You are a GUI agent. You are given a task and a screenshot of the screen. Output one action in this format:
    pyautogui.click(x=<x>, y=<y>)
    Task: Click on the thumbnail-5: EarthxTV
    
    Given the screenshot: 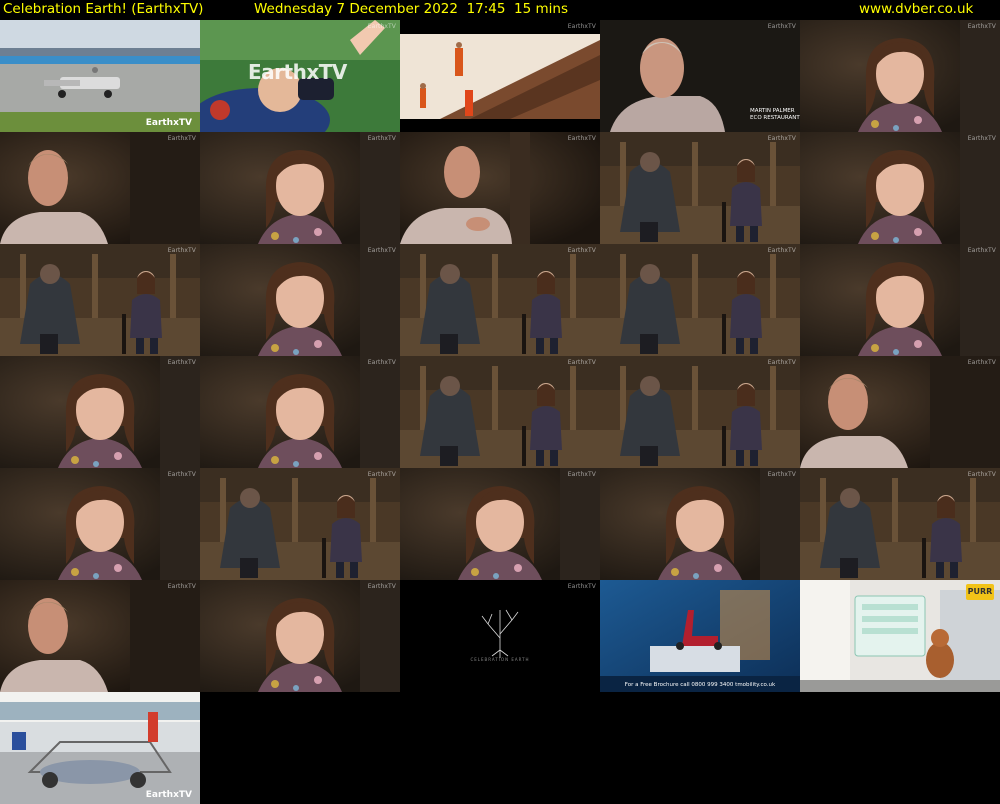 What is the action you would take?
    pyautogui.click(x=900, y=76)
    